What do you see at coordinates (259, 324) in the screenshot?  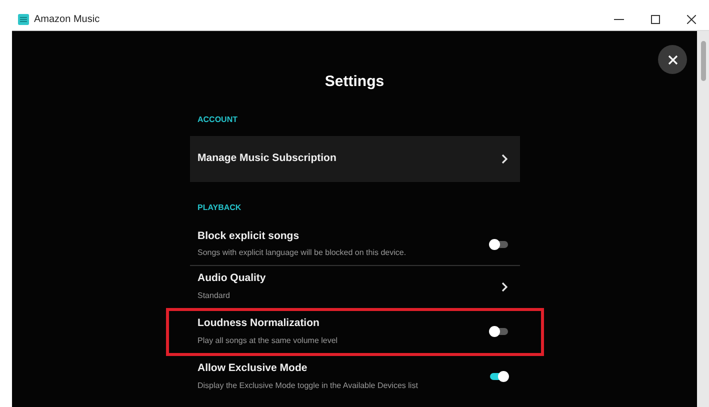 I see `setting-label: Loudness Normalization` at bounding box center [259, 324].